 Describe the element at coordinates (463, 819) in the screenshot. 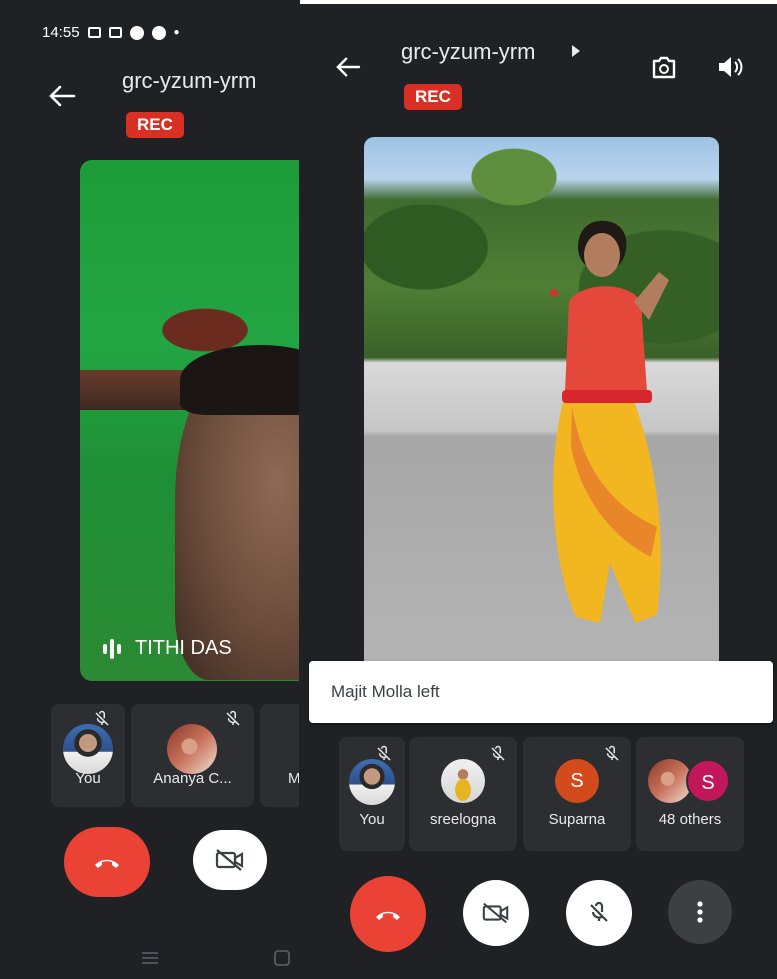

I see `participant-name: sreelogna` at that location.